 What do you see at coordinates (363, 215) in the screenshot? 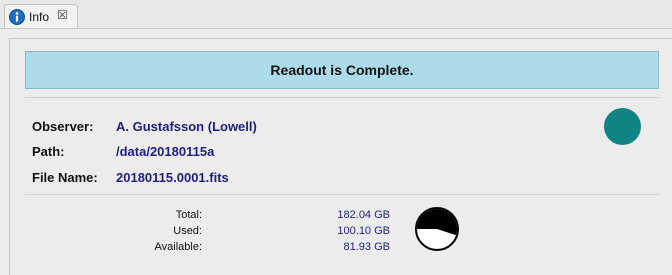
I see `disk-total-value: 182.04 GB` at bounding box center [363, 215].